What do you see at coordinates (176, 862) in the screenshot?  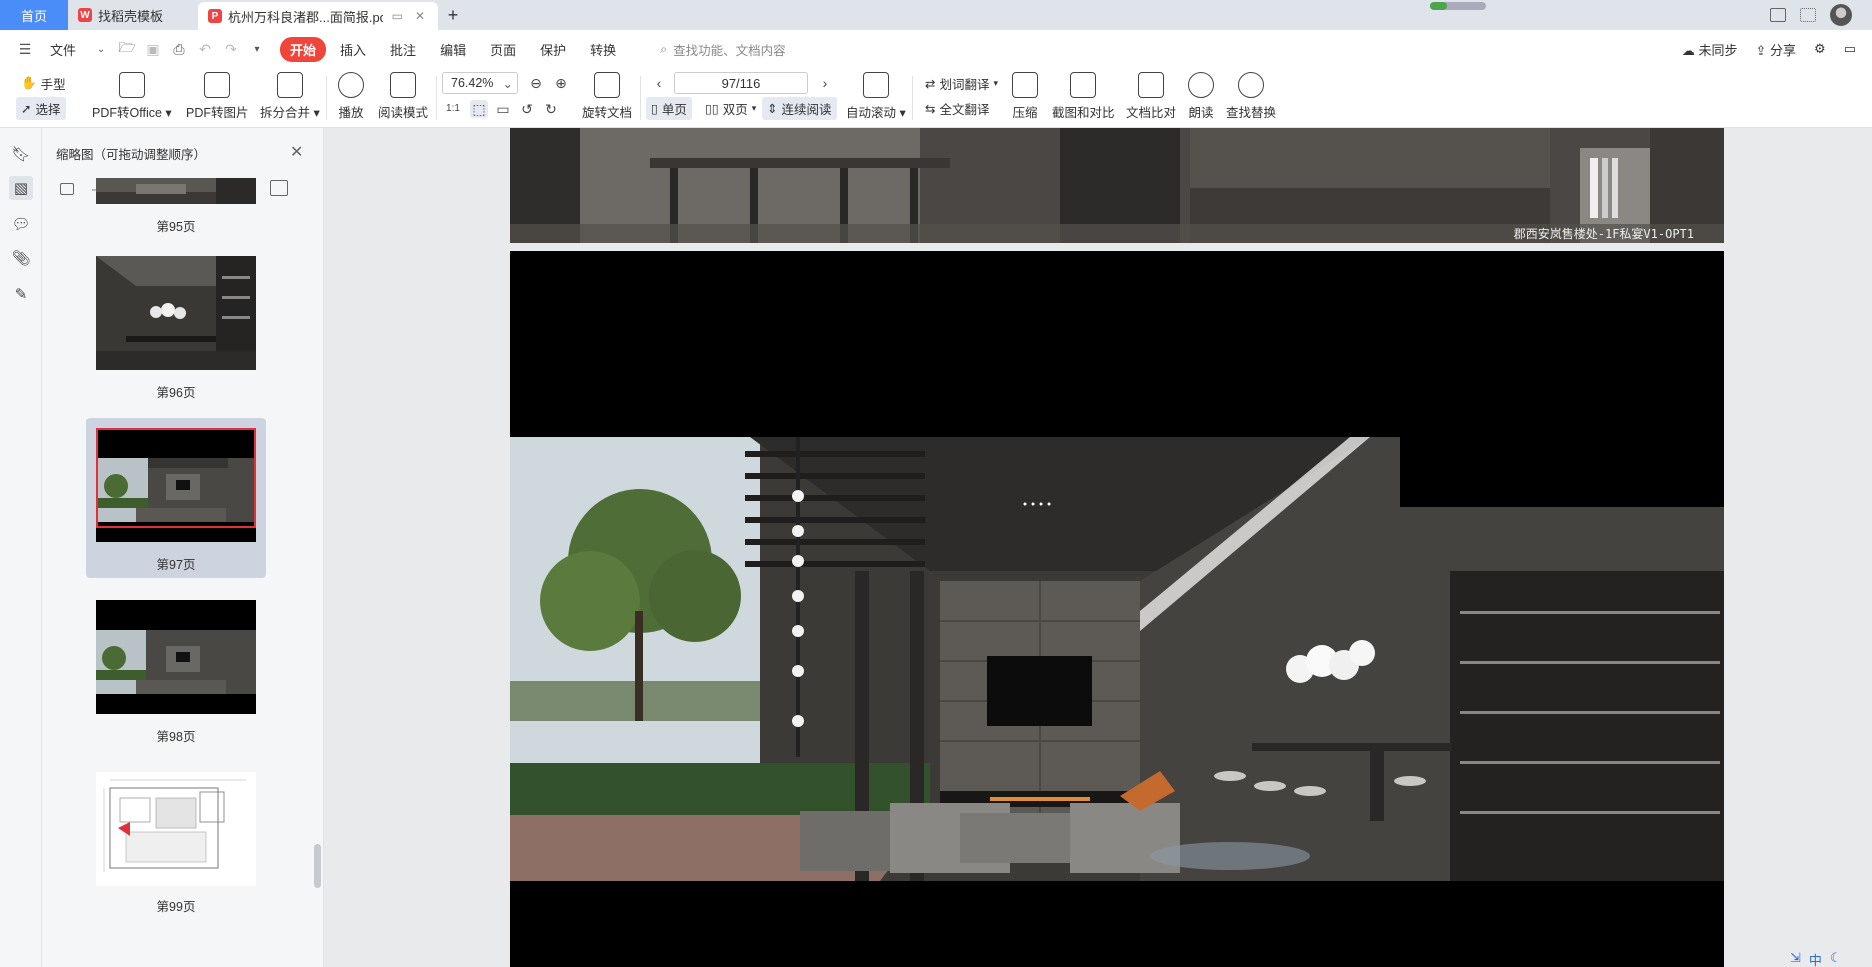 I see `thumbnail-page-99: 第99页` at bounding box center [176, 862].